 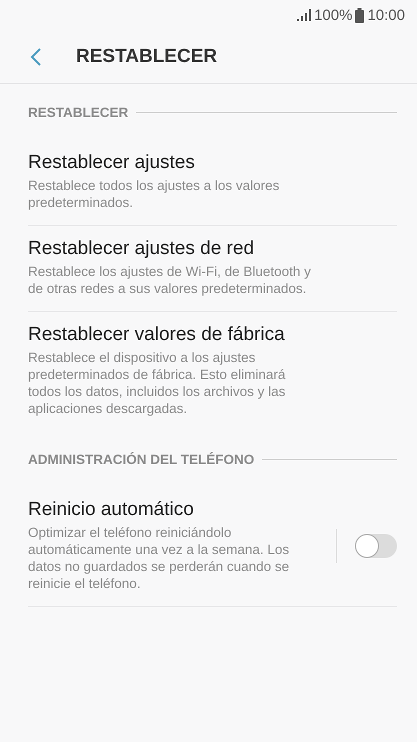 I want to click on setting-title: Reinicio automático, so click(x=177, y=510).